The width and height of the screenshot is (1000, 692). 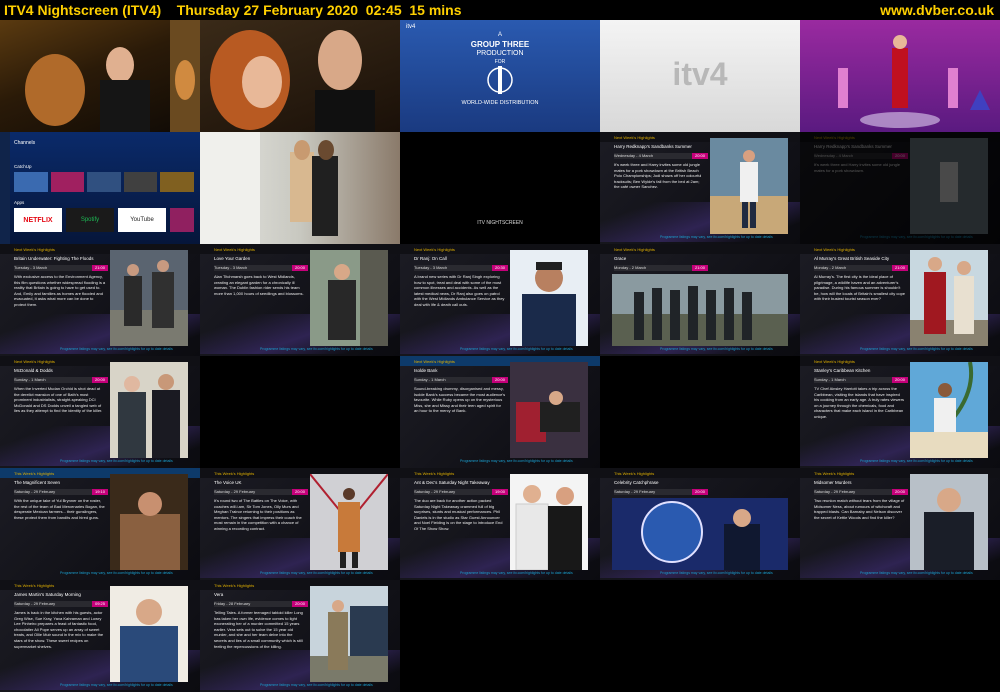 What do you see at coordinates (430, 258) in the screenshot?
I see `programme-title: Dr Ranj: On Call` at bounding box center [430, 258].